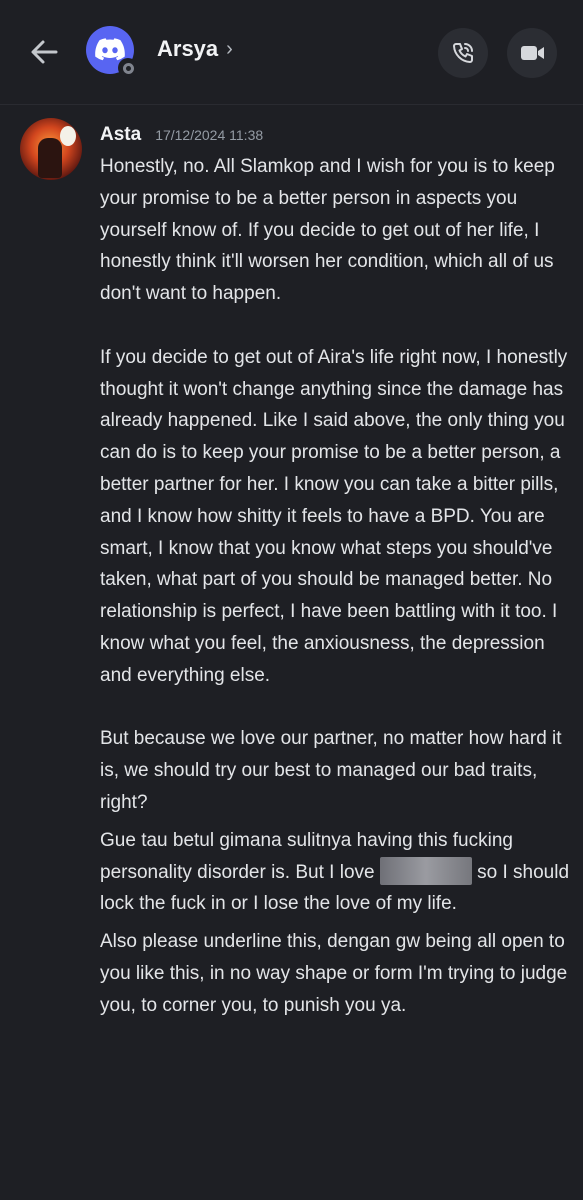 The image size is (583, 1200). I want to click on voice-call-button, so click(463, 53).